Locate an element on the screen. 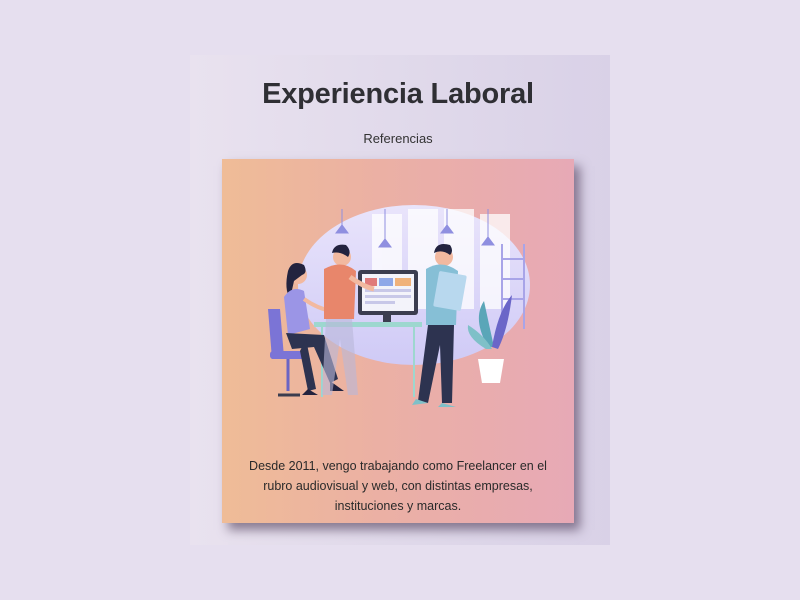 The image size is (800, 600). team-working-illustration is located at coordinates (399, 306).